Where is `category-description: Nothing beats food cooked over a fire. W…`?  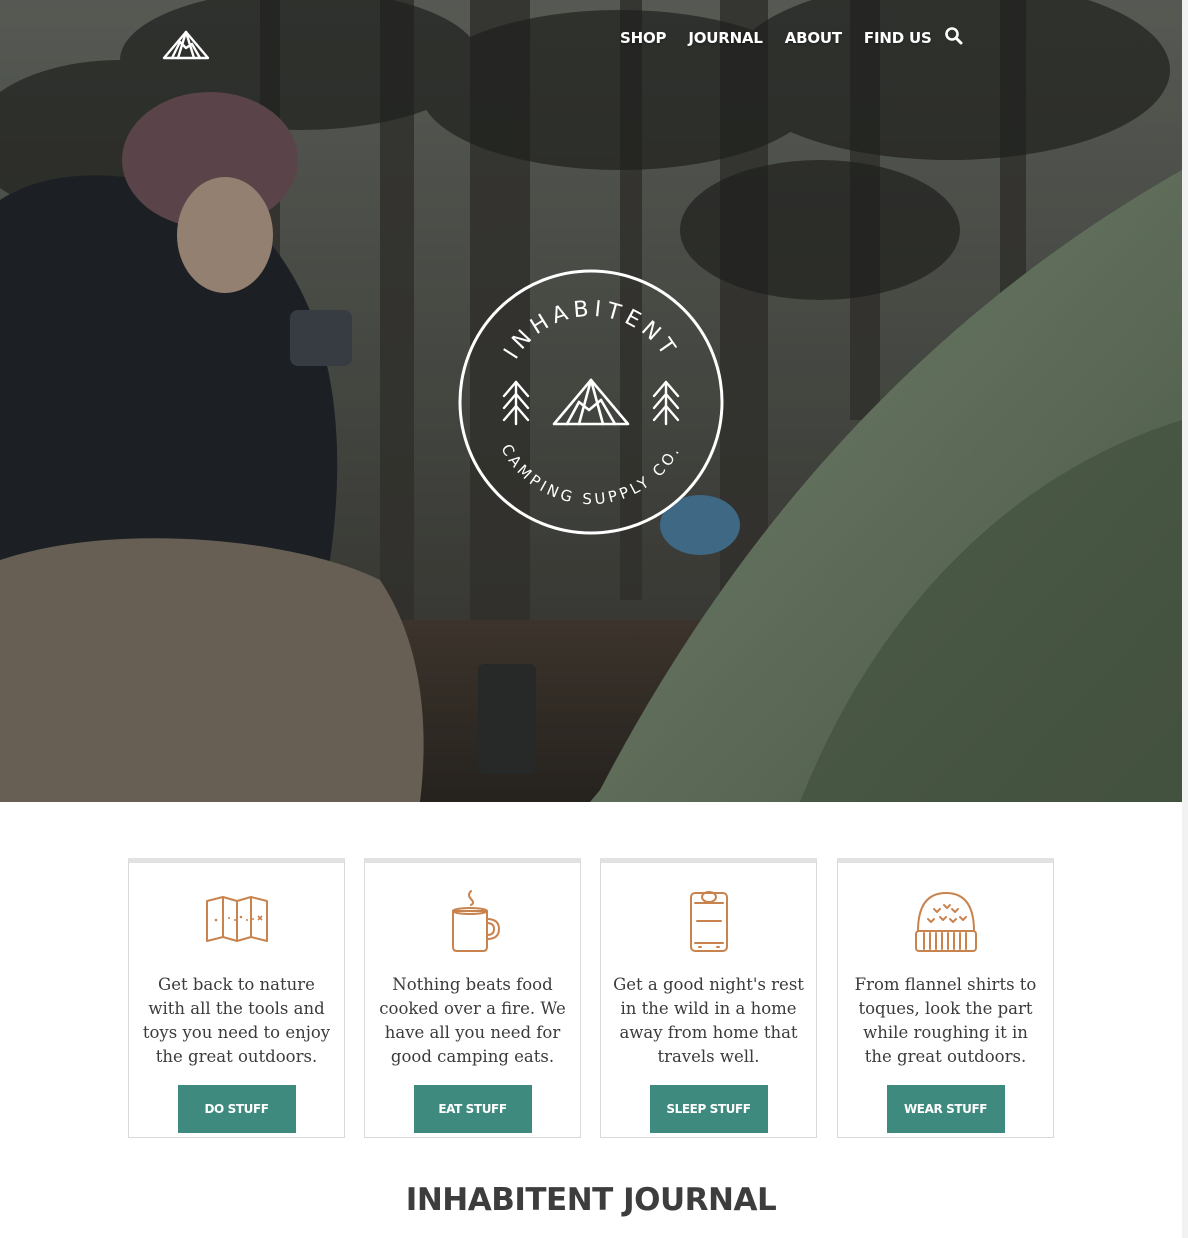
category-description: Nothing beats food cooked over a fire. W… is located at coordinates (472, 1020).